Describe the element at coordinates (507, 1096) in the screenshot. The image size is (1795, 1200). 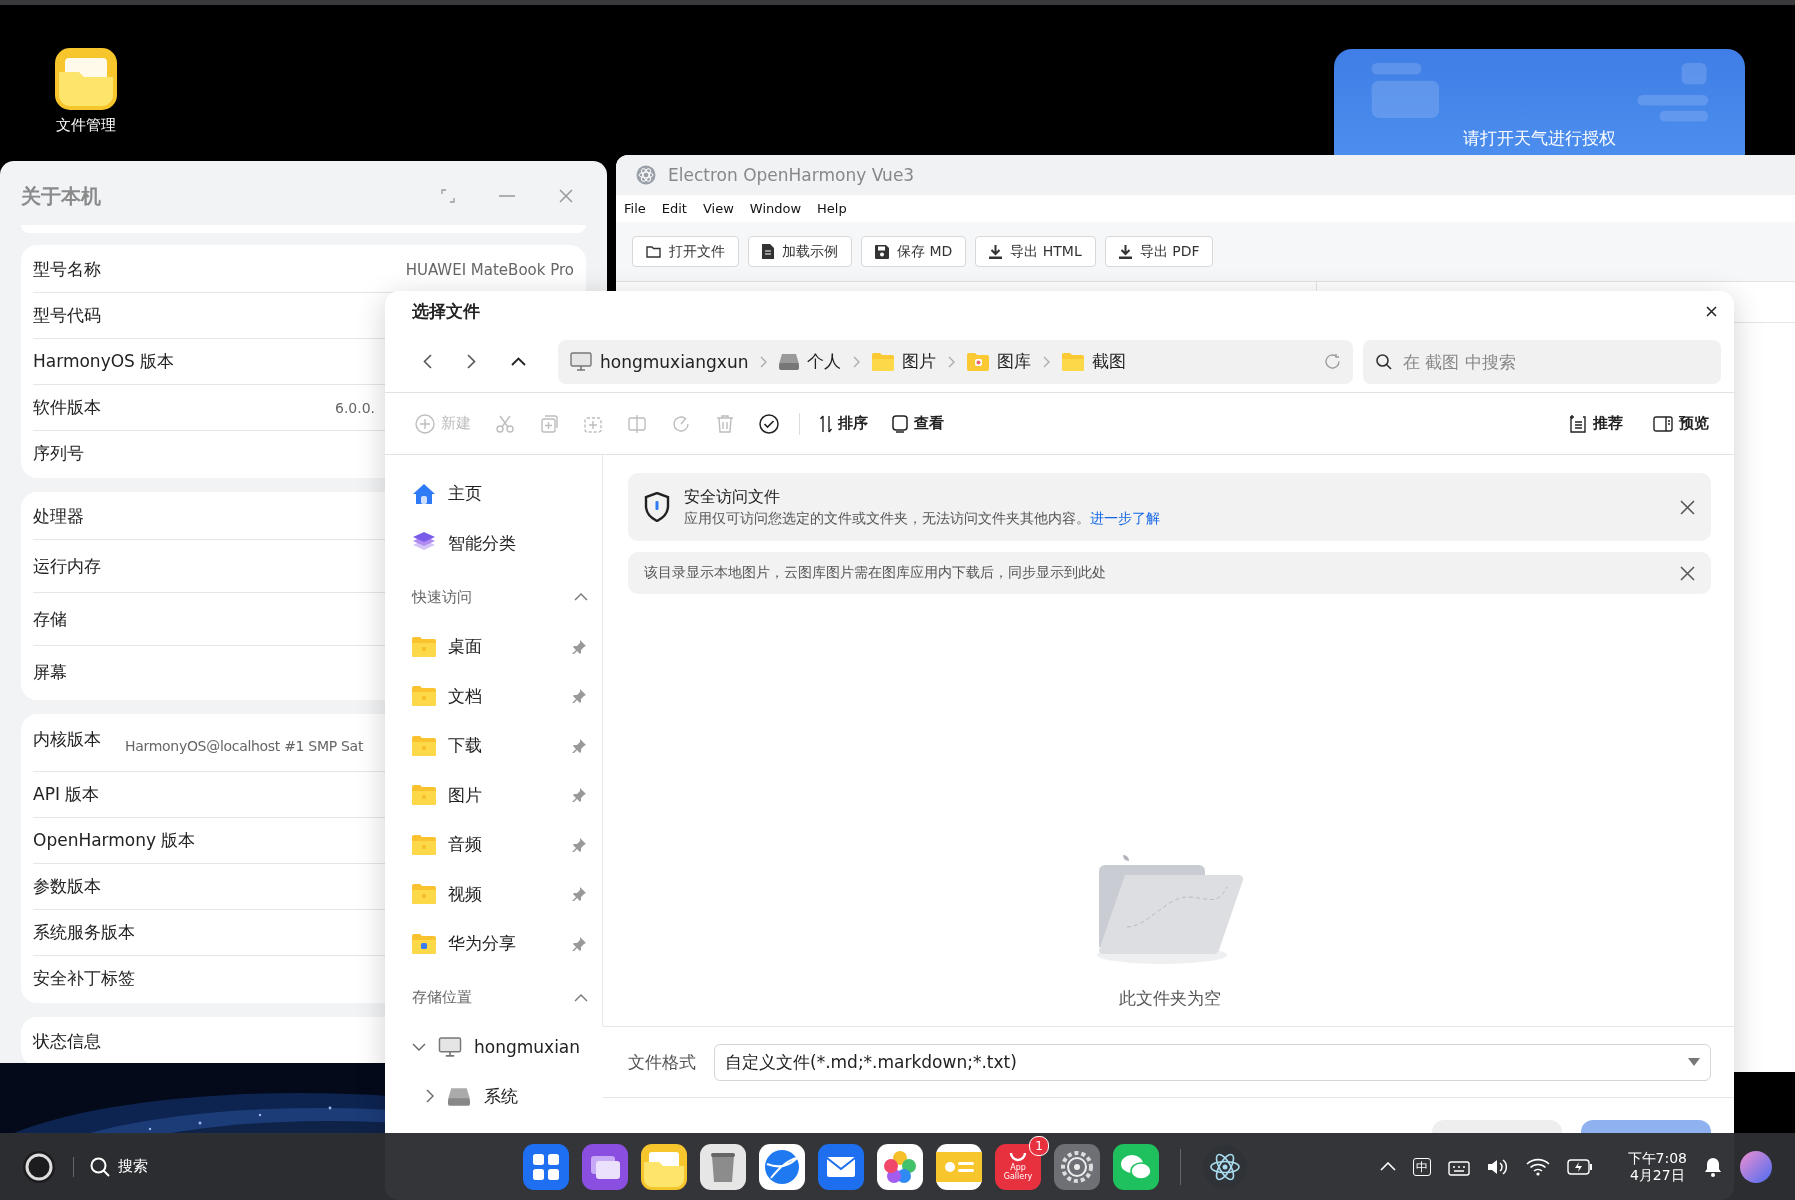
I see `tree-item: 系统` at that location.